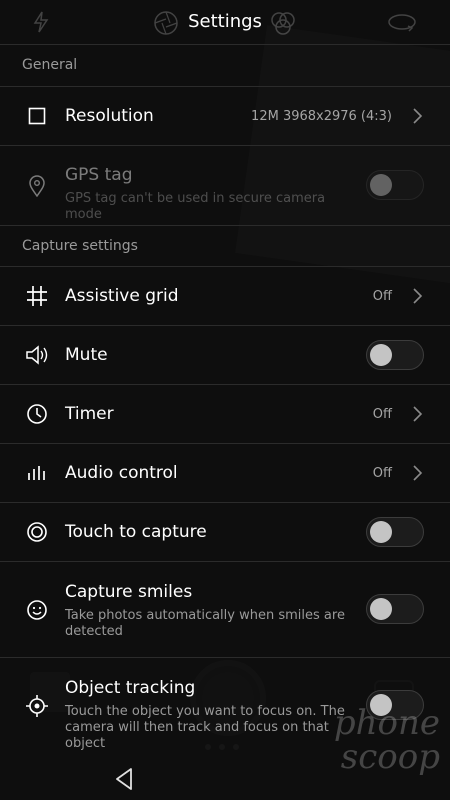 The height and width of the screenshot is (800, 450). Describe the element at coordinates (50, 65) in the screenshot. I see `section-title: General` at that location.